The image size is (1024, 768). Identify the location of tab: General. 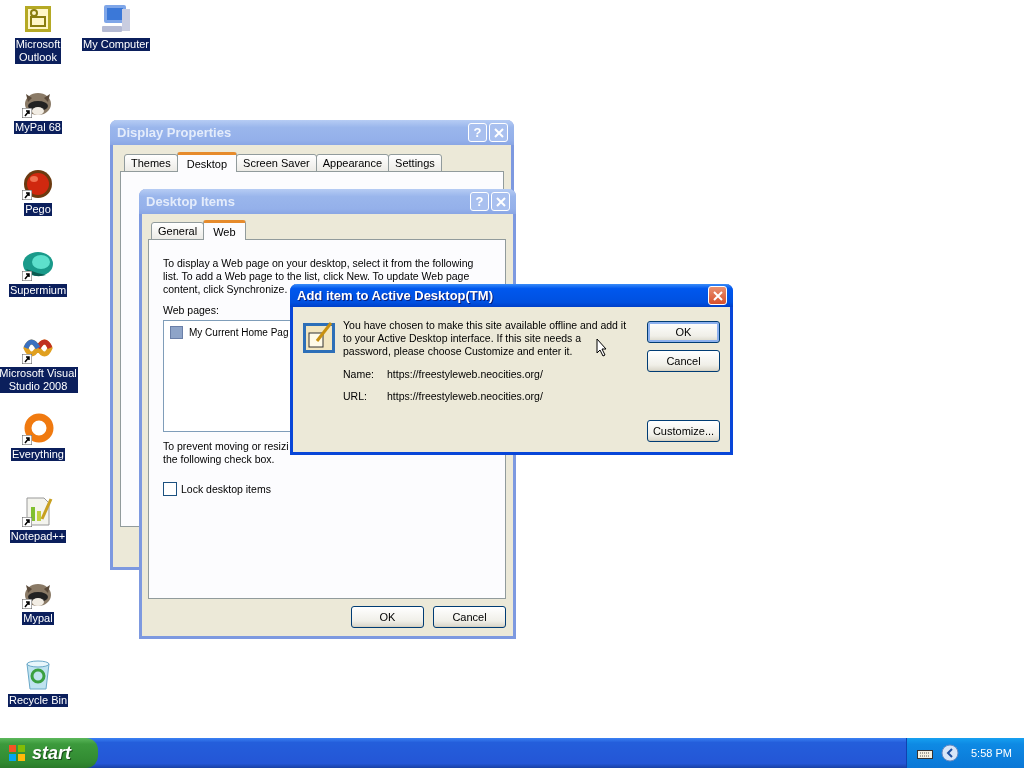
(178, 231).